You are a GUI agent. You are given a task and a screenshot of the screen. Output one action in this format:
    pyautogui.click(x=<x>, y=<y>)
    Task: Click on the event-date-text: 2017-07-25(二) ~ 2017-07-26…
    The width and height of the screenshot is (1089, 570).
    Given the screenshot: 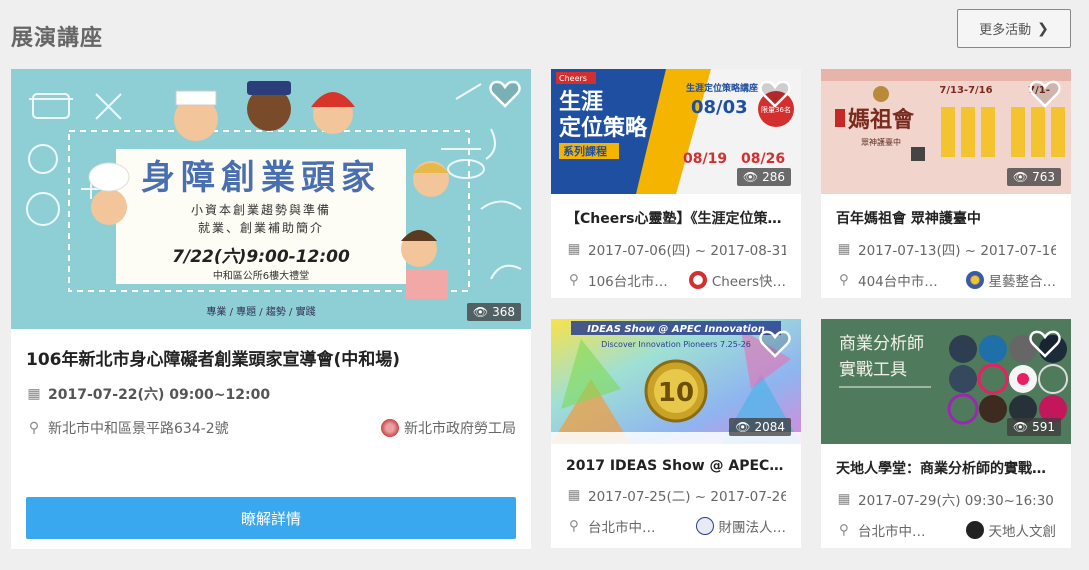 What is the action you would take?
    pyautogui.click(x=687, y=497)
    